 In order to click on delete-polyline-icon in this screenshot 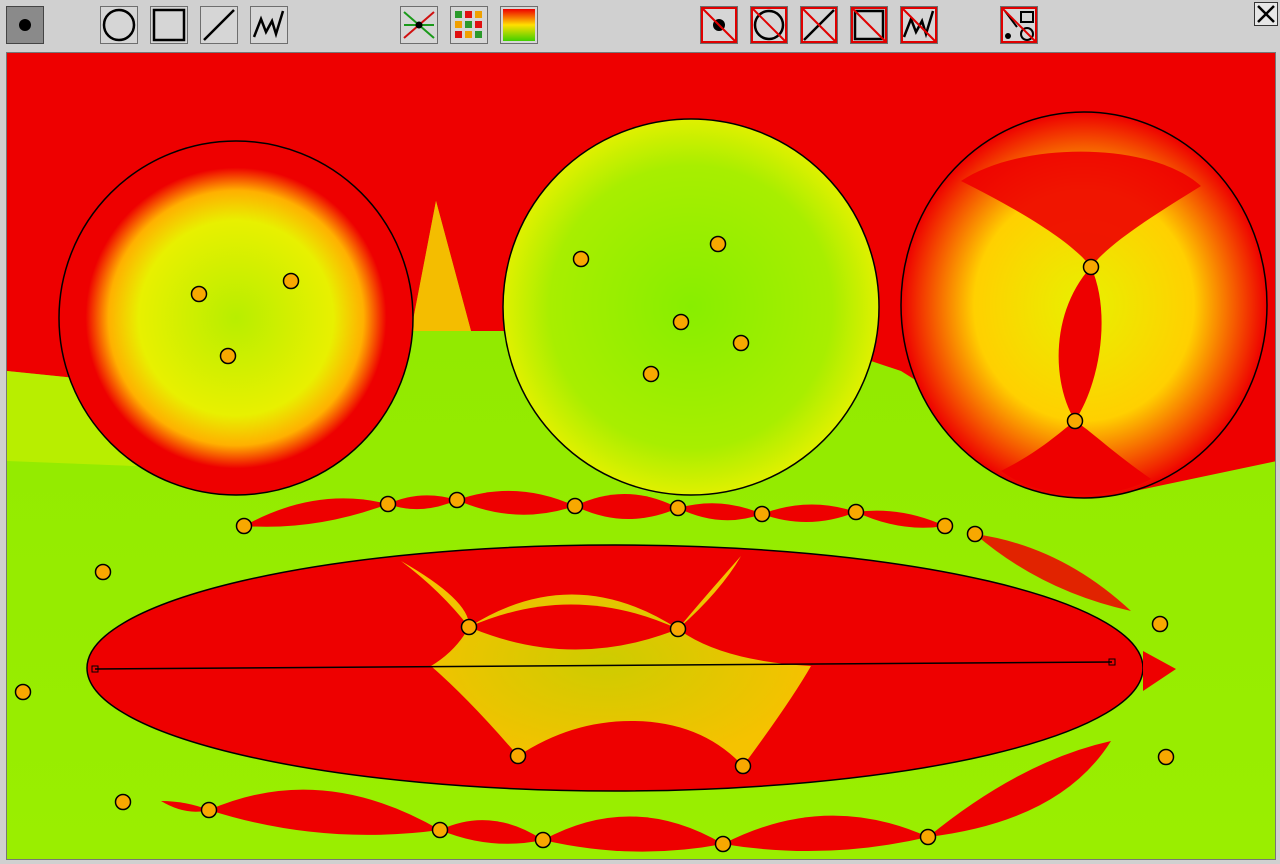, I will do `click(919, 25)`.